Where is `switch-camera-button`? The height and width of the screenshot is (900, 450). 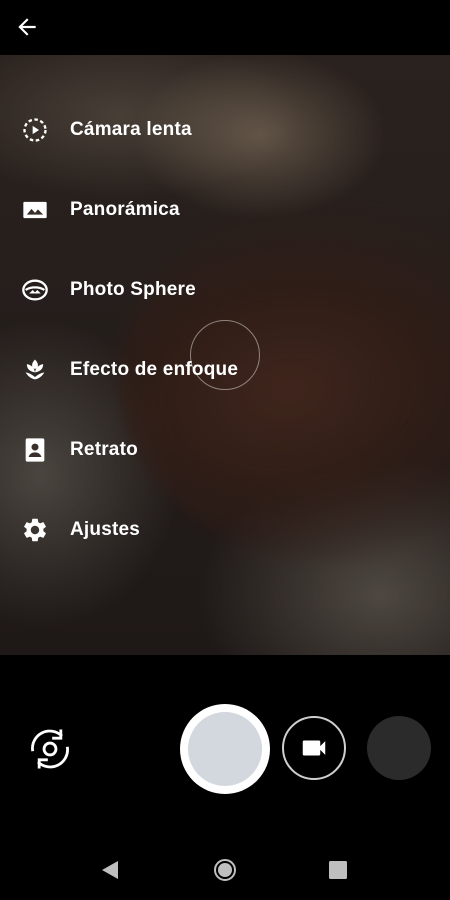 switch-camera-button is located at coordinates (50, 749).